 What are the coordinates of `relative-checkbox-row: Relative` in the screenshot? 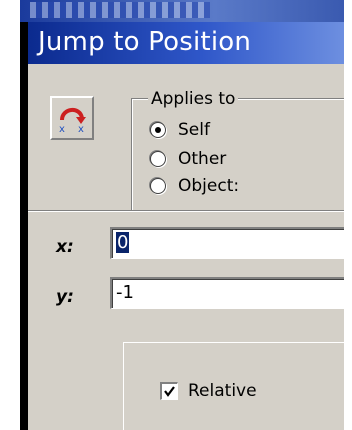 It's located at (208, 391).